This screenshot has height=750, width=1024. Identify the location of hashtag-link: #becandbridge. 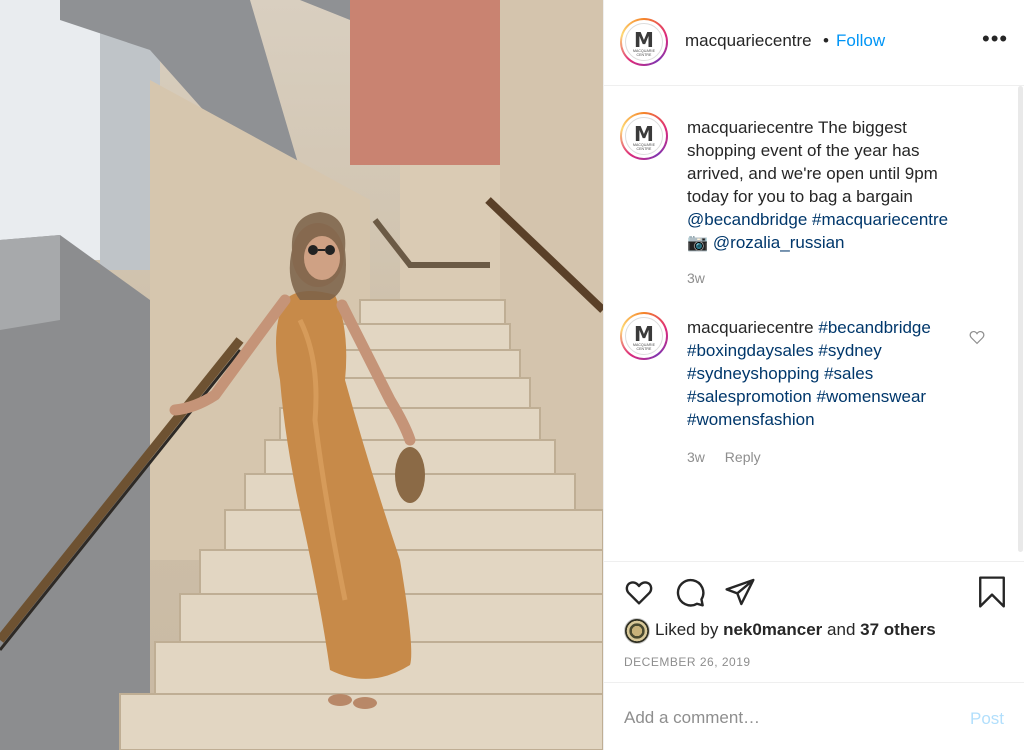
(874, 327).